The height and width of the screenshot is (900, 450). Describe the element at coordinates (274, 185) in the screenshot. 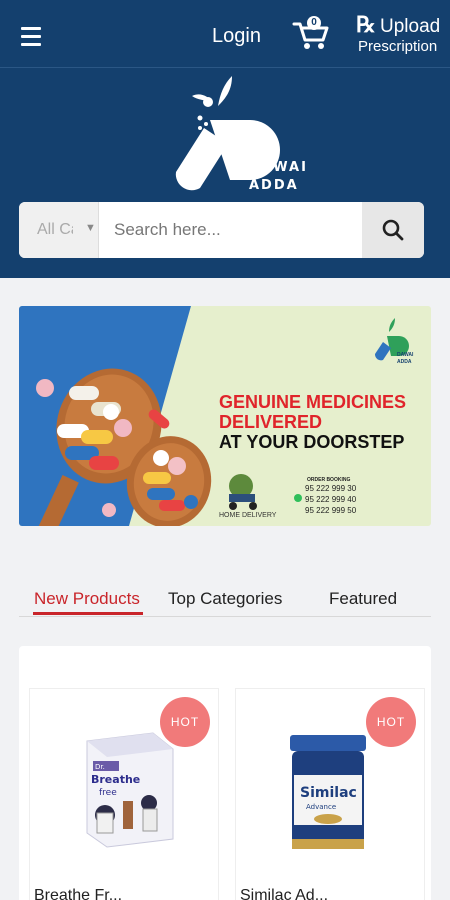

I see `logo-word-2: ADDA` at that location.